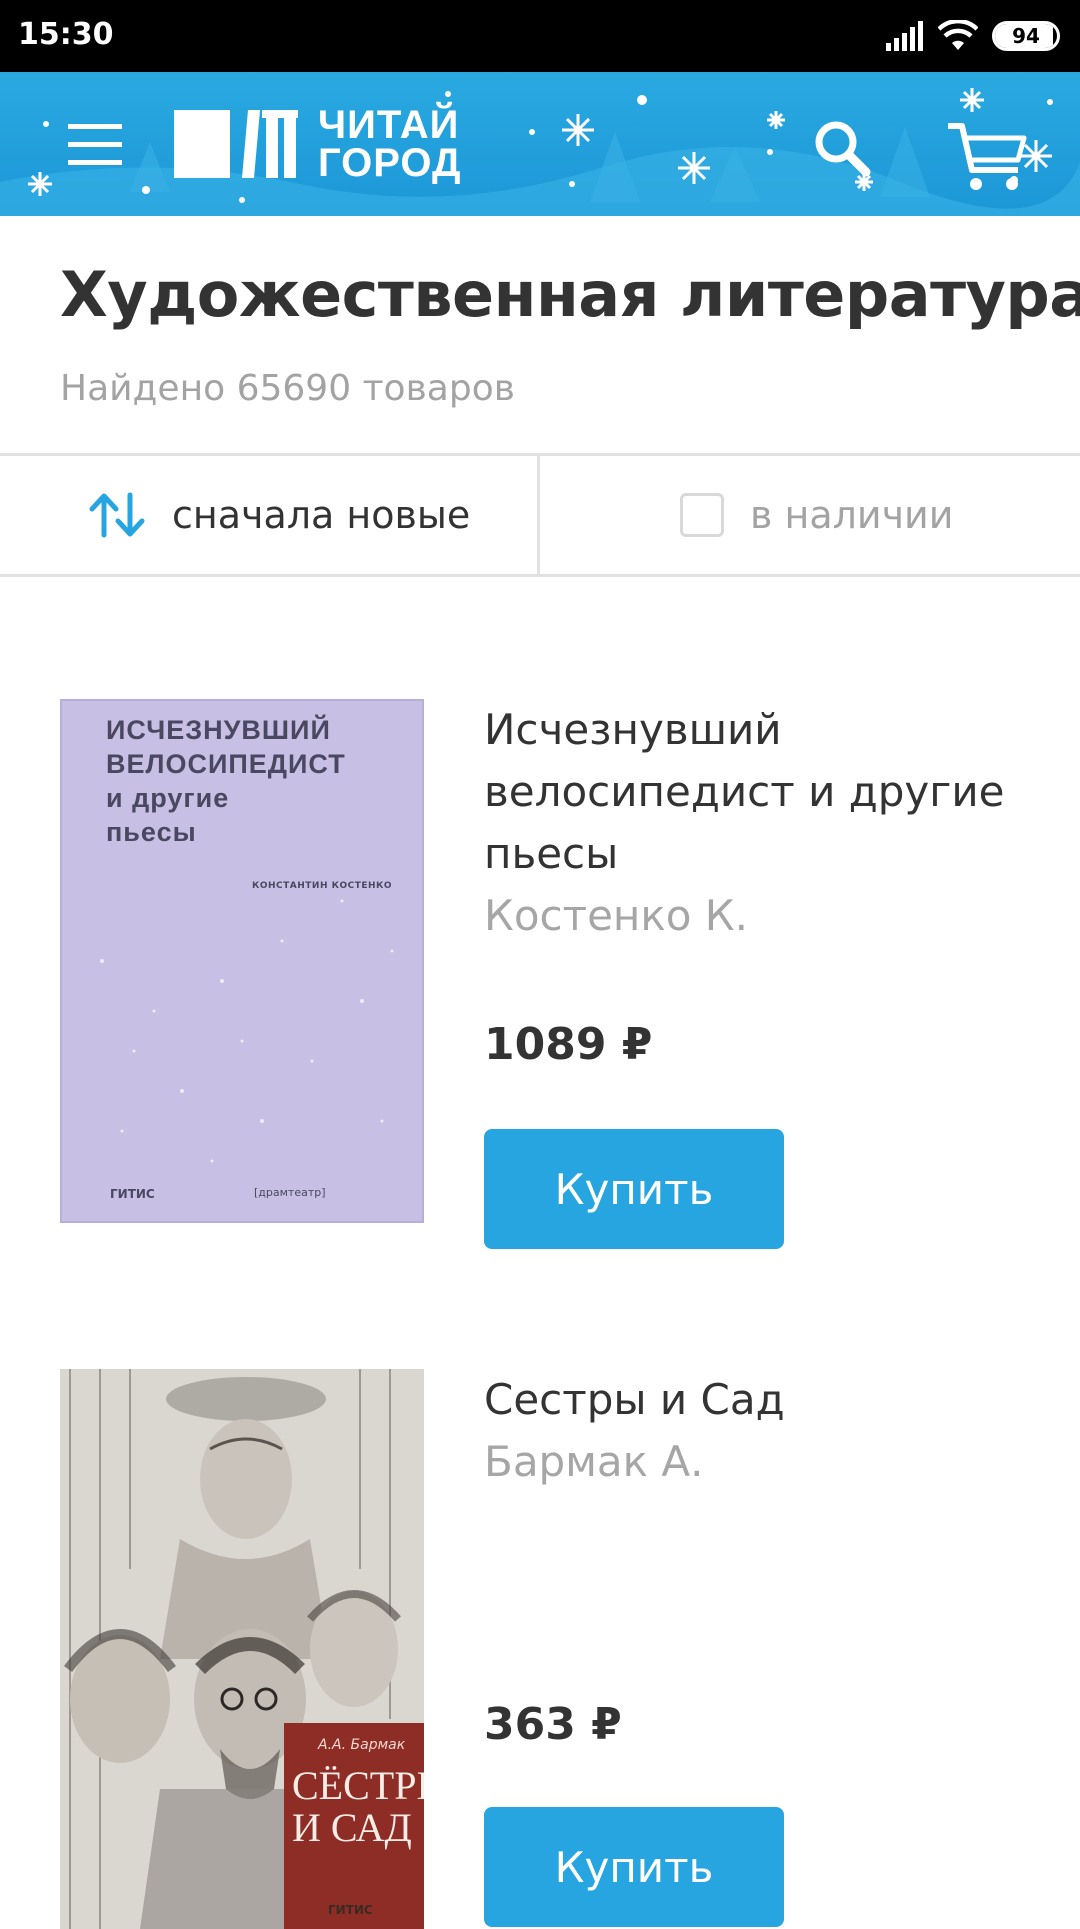 This screenshot has height=1929, width=1080. Describe the element at coordinates (852, 515) in the screenshot. I see `in-stock-label: в наличии` at that location.